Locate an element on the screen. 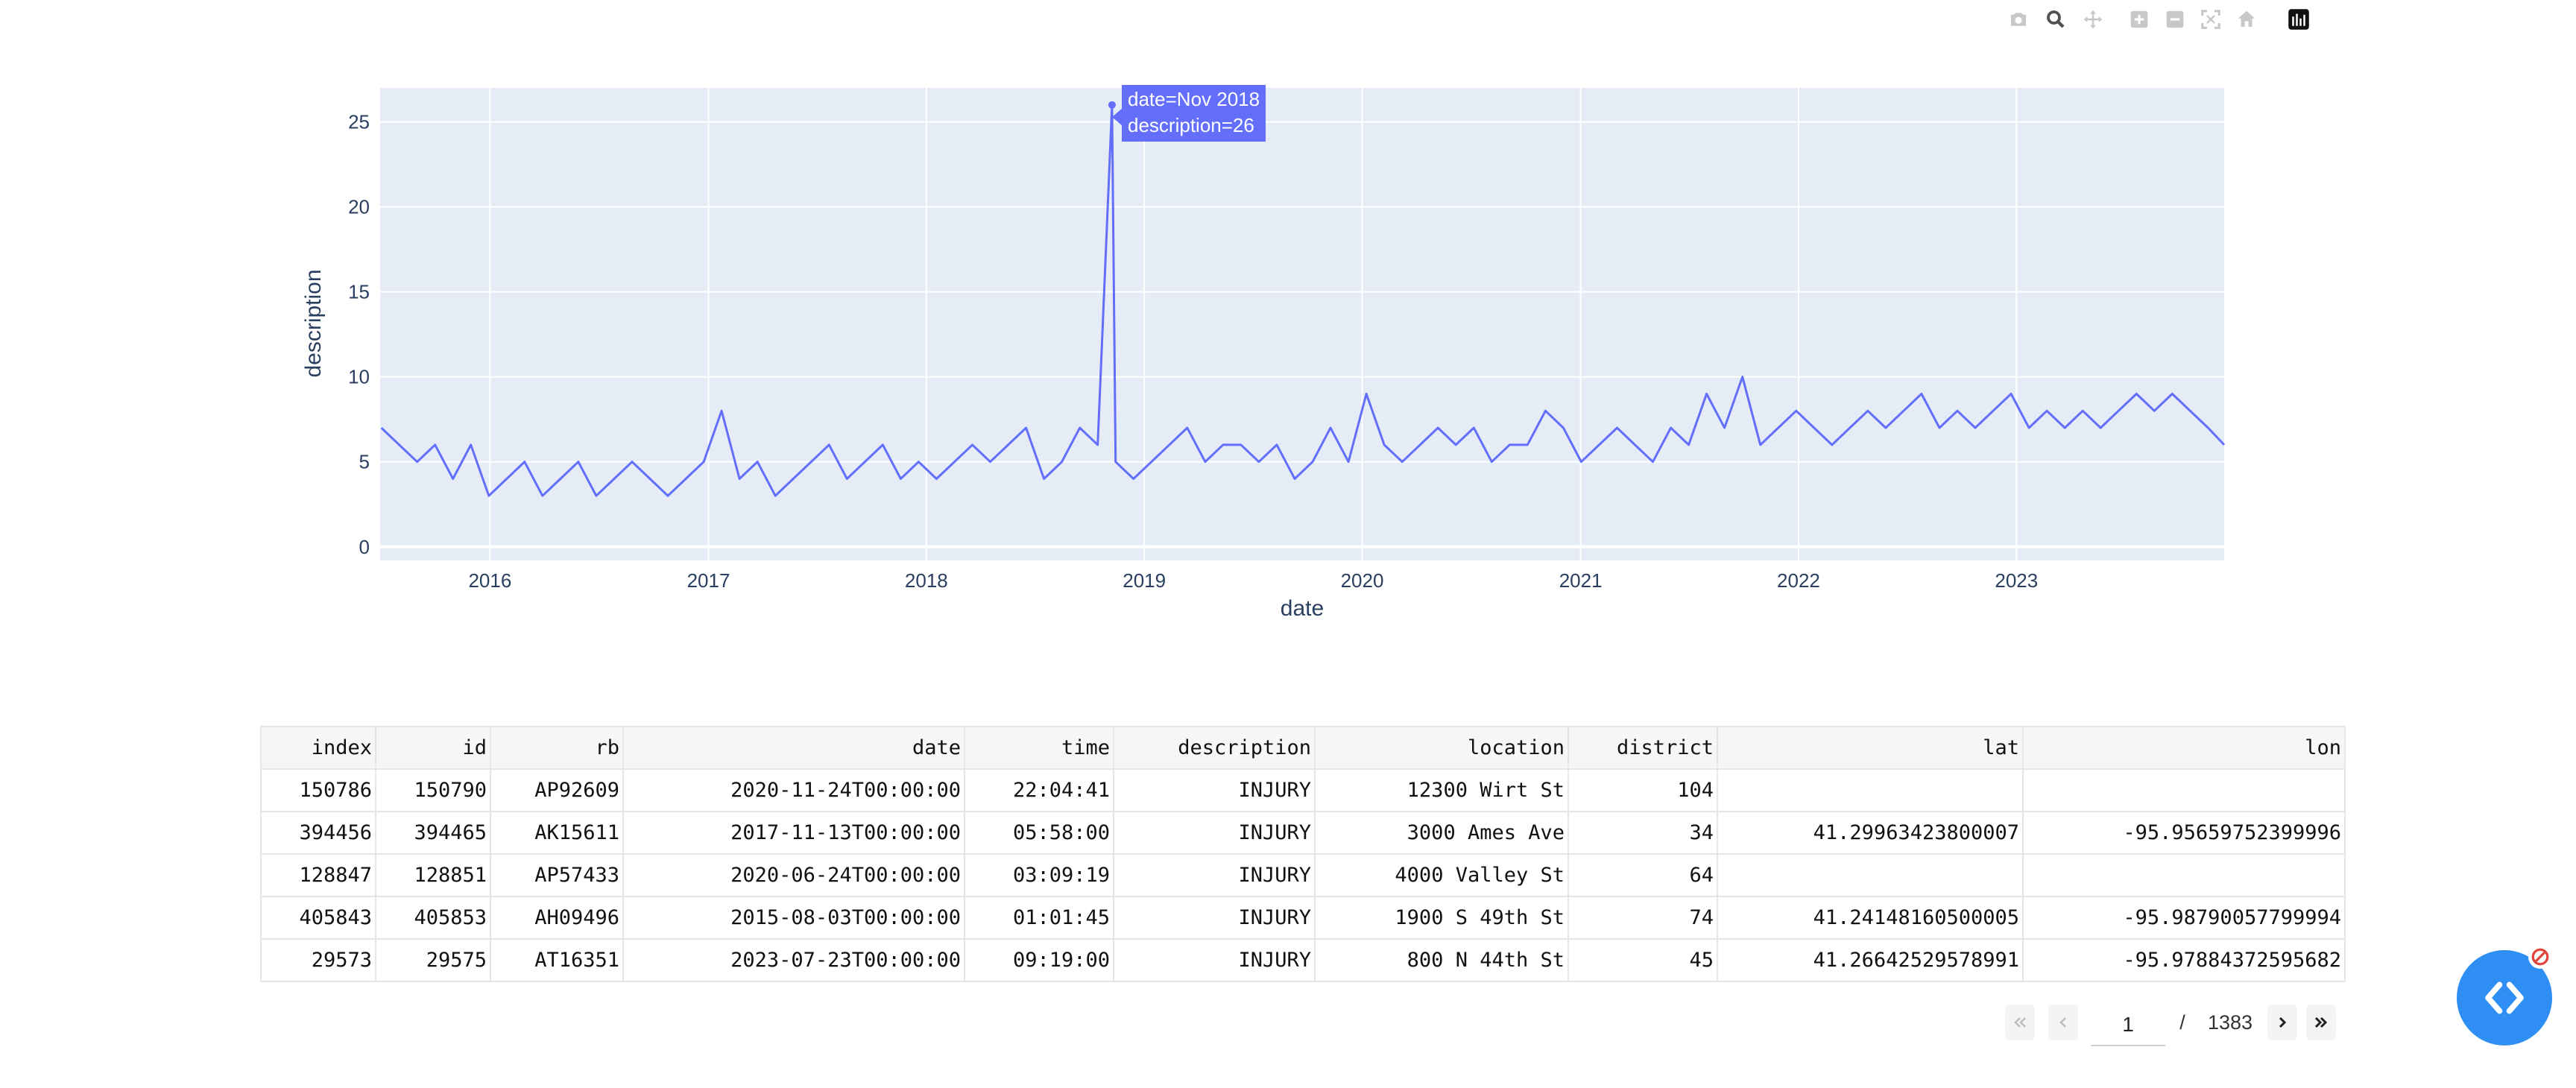  table-cell: 29573 is located at coordinates (318, 960).